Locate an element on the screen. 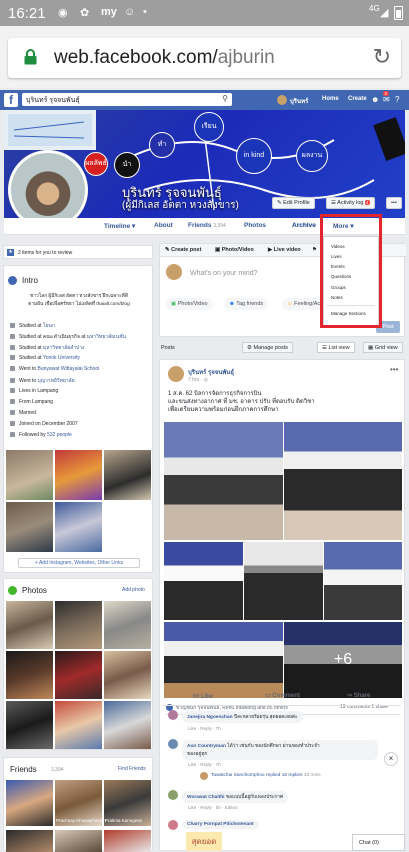 This screenshot has height=852, width=409. post-time: 7 hrs · ◎ is located at coordinates (198, 380).